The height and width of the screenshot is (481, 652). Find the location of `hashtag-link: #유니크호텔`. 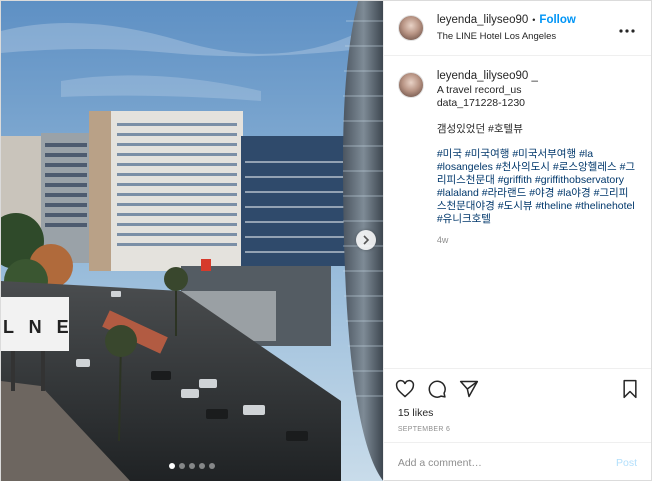

hashtag-link: #유니크호텔 is located at coordinates (464, 219).